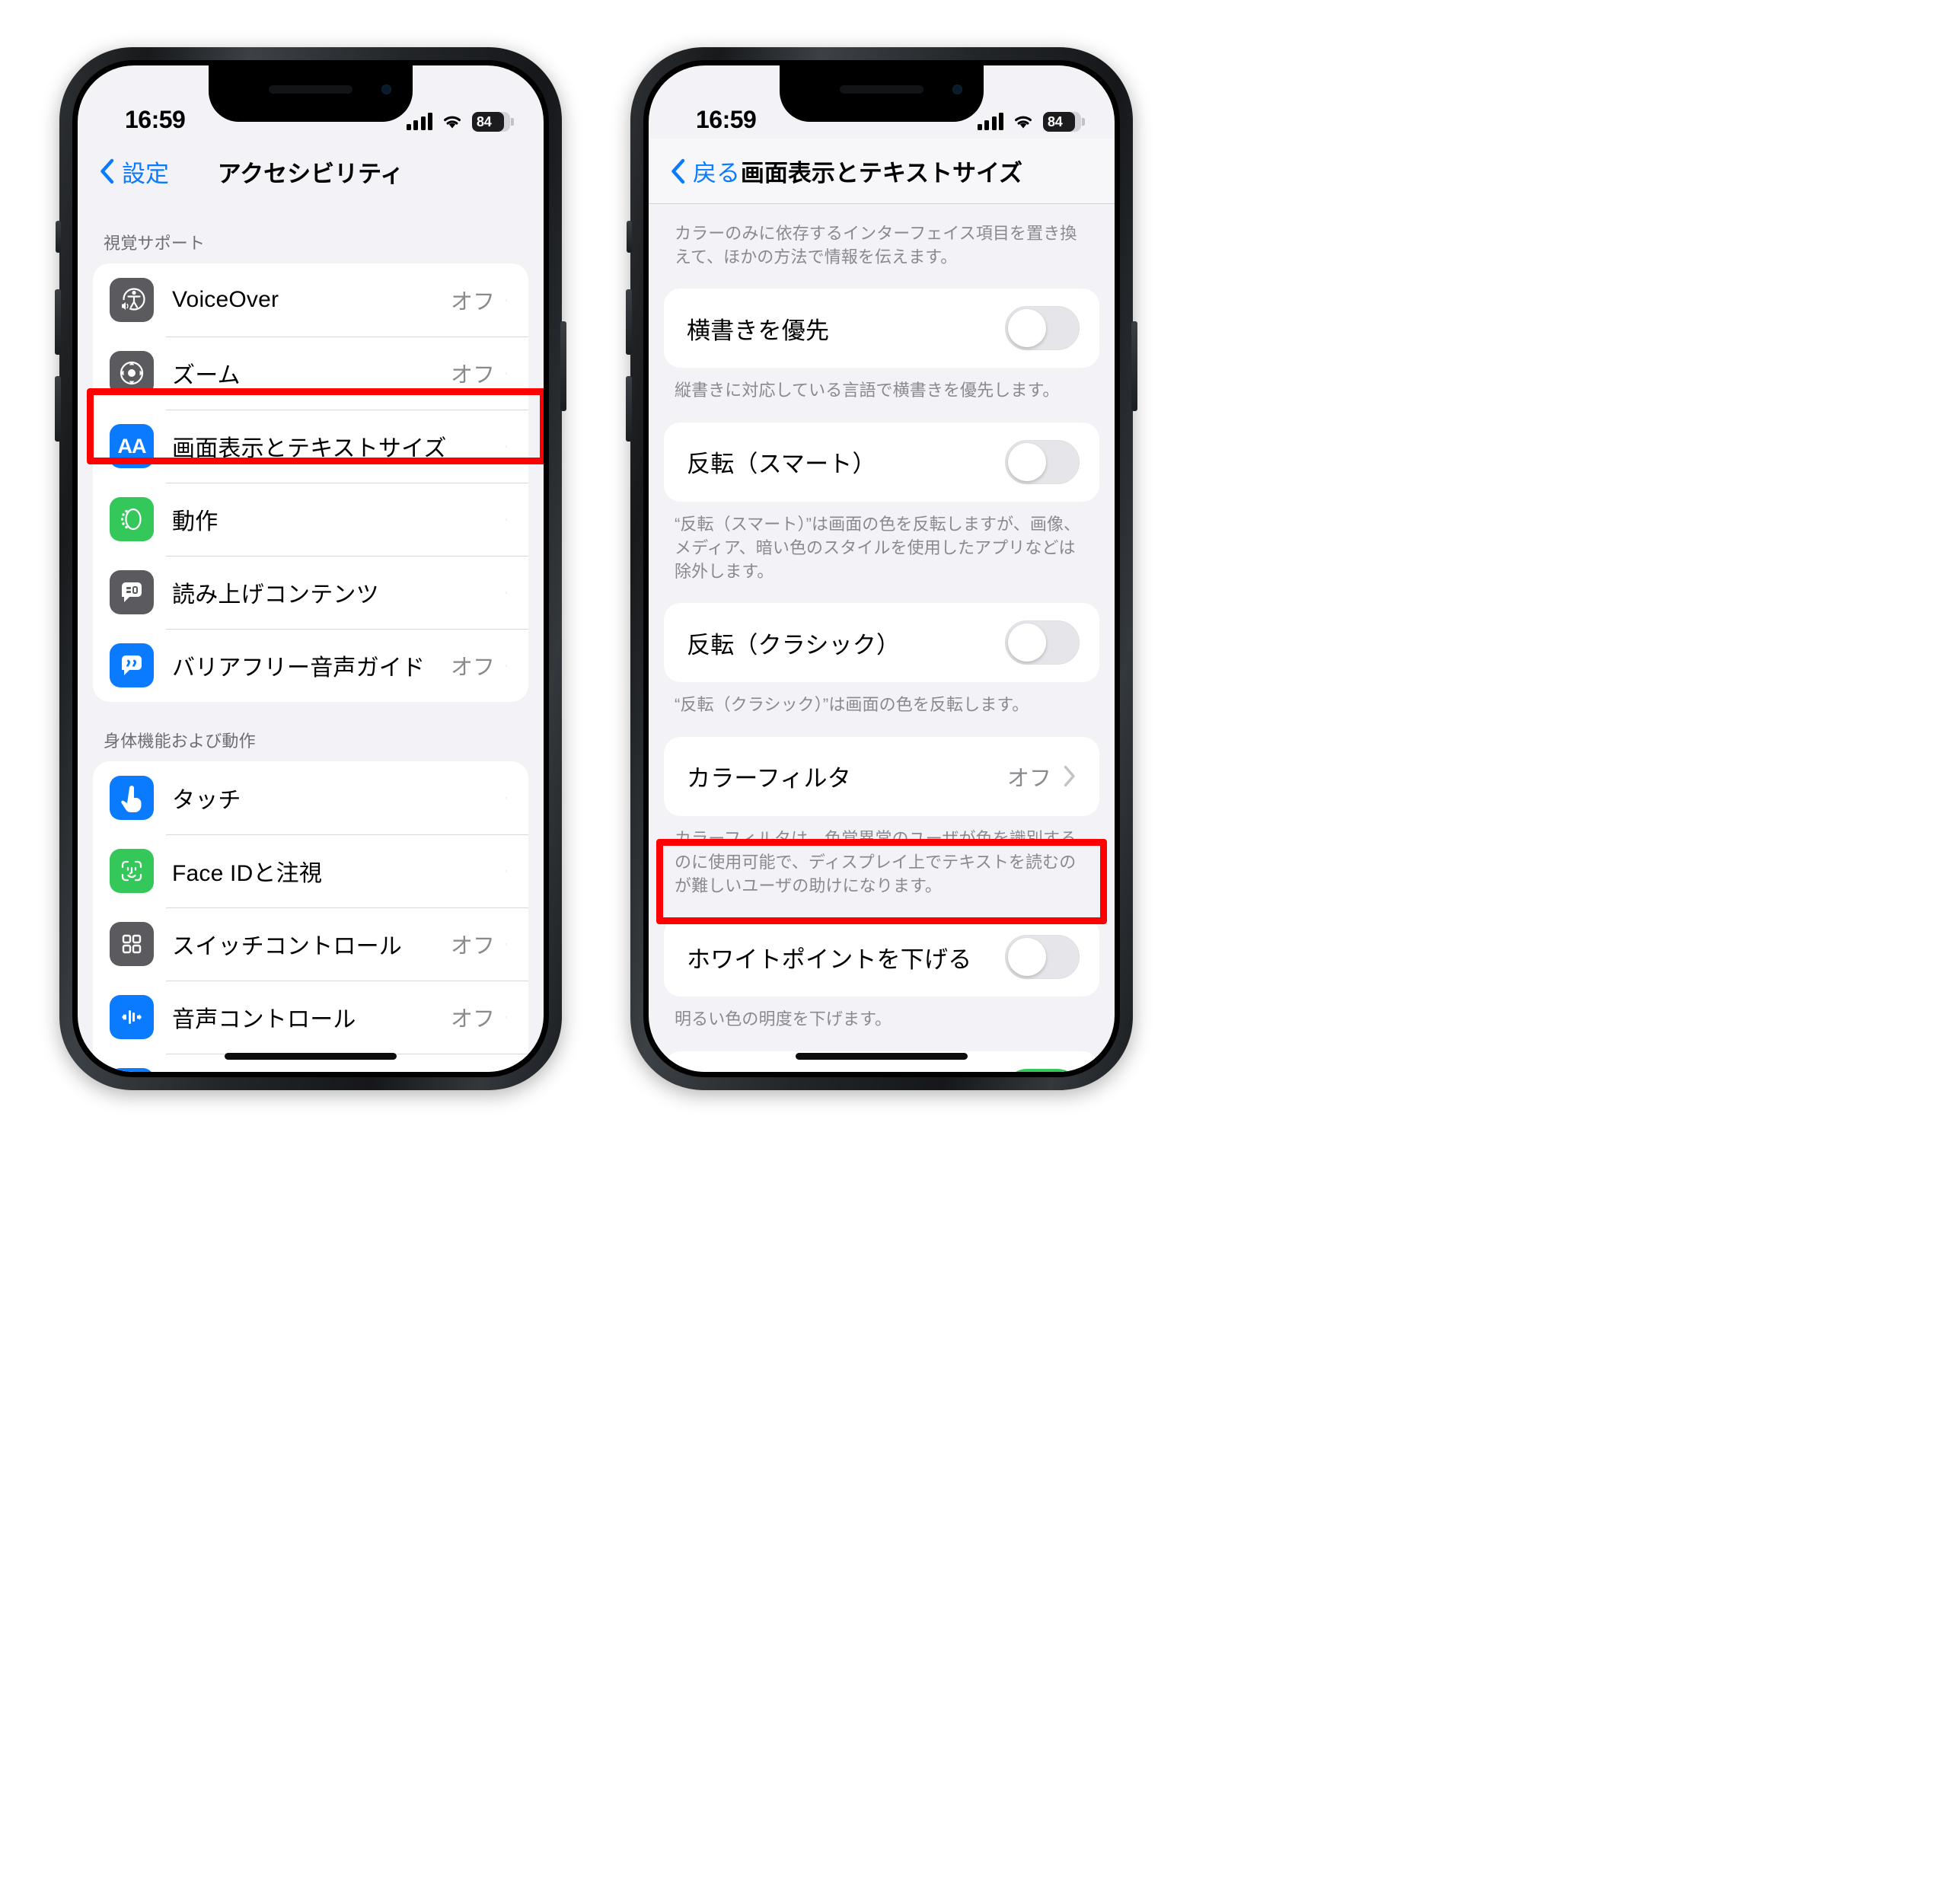 This screenshot has width=1949, height=1904. I want to click on list-item-label: 動作, so click(195, 521).